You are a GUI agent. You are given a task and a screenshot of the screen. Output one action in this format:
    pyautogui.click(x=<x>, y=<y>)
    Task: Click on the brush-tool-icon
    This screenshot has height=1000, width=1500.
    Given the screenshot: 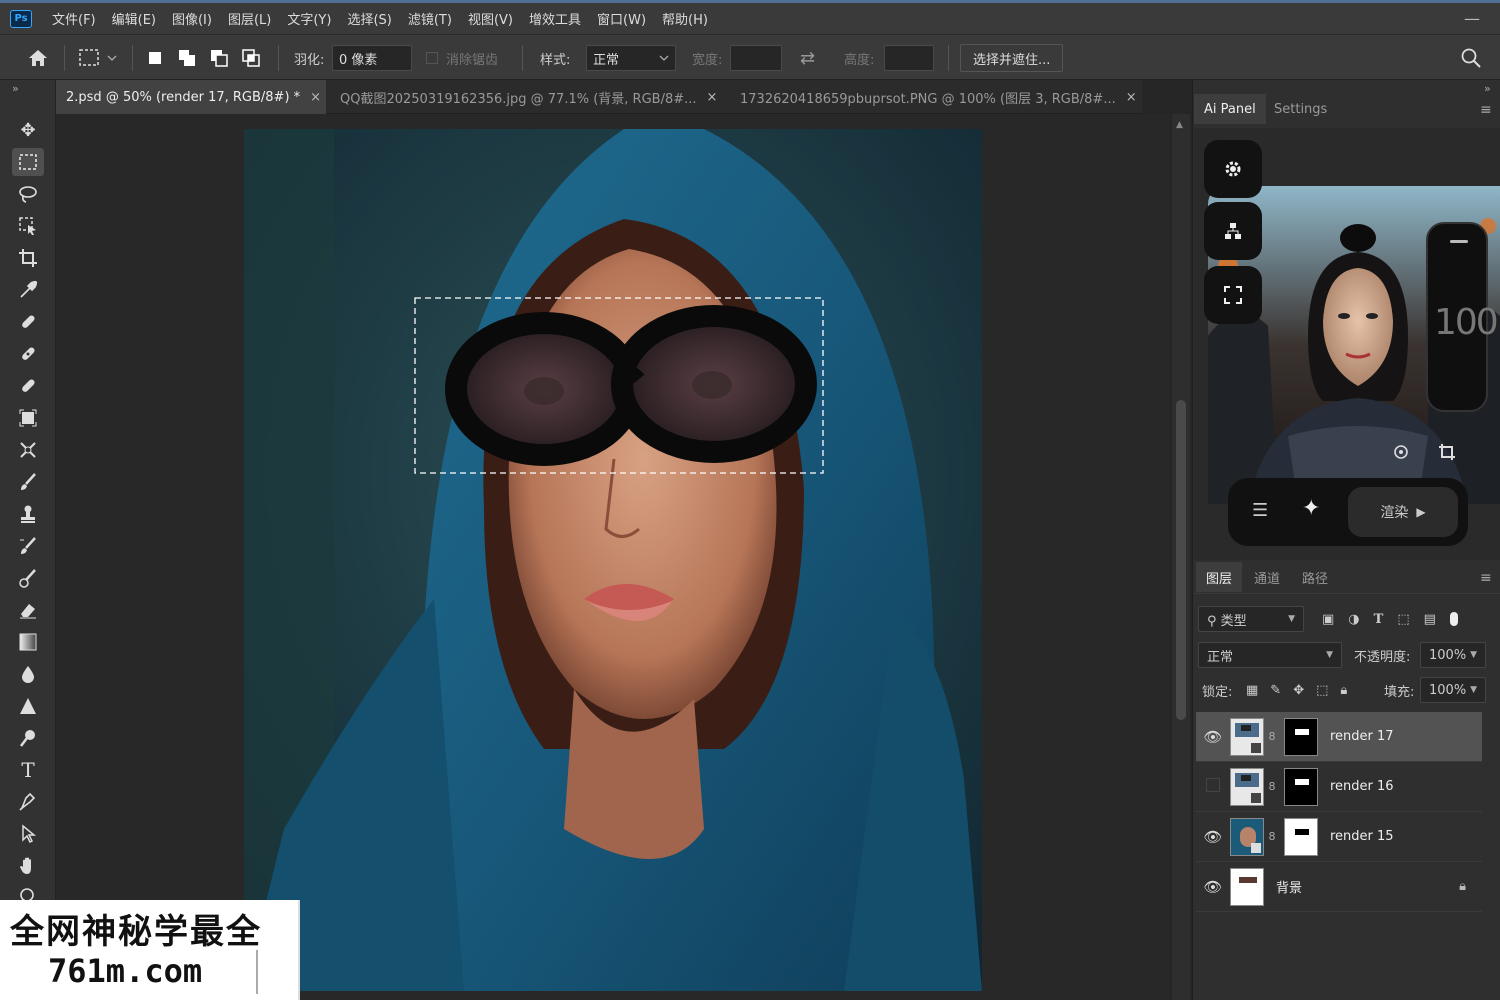 What is the action you would take?
    pyautogui.click(x=28, y=482)
    